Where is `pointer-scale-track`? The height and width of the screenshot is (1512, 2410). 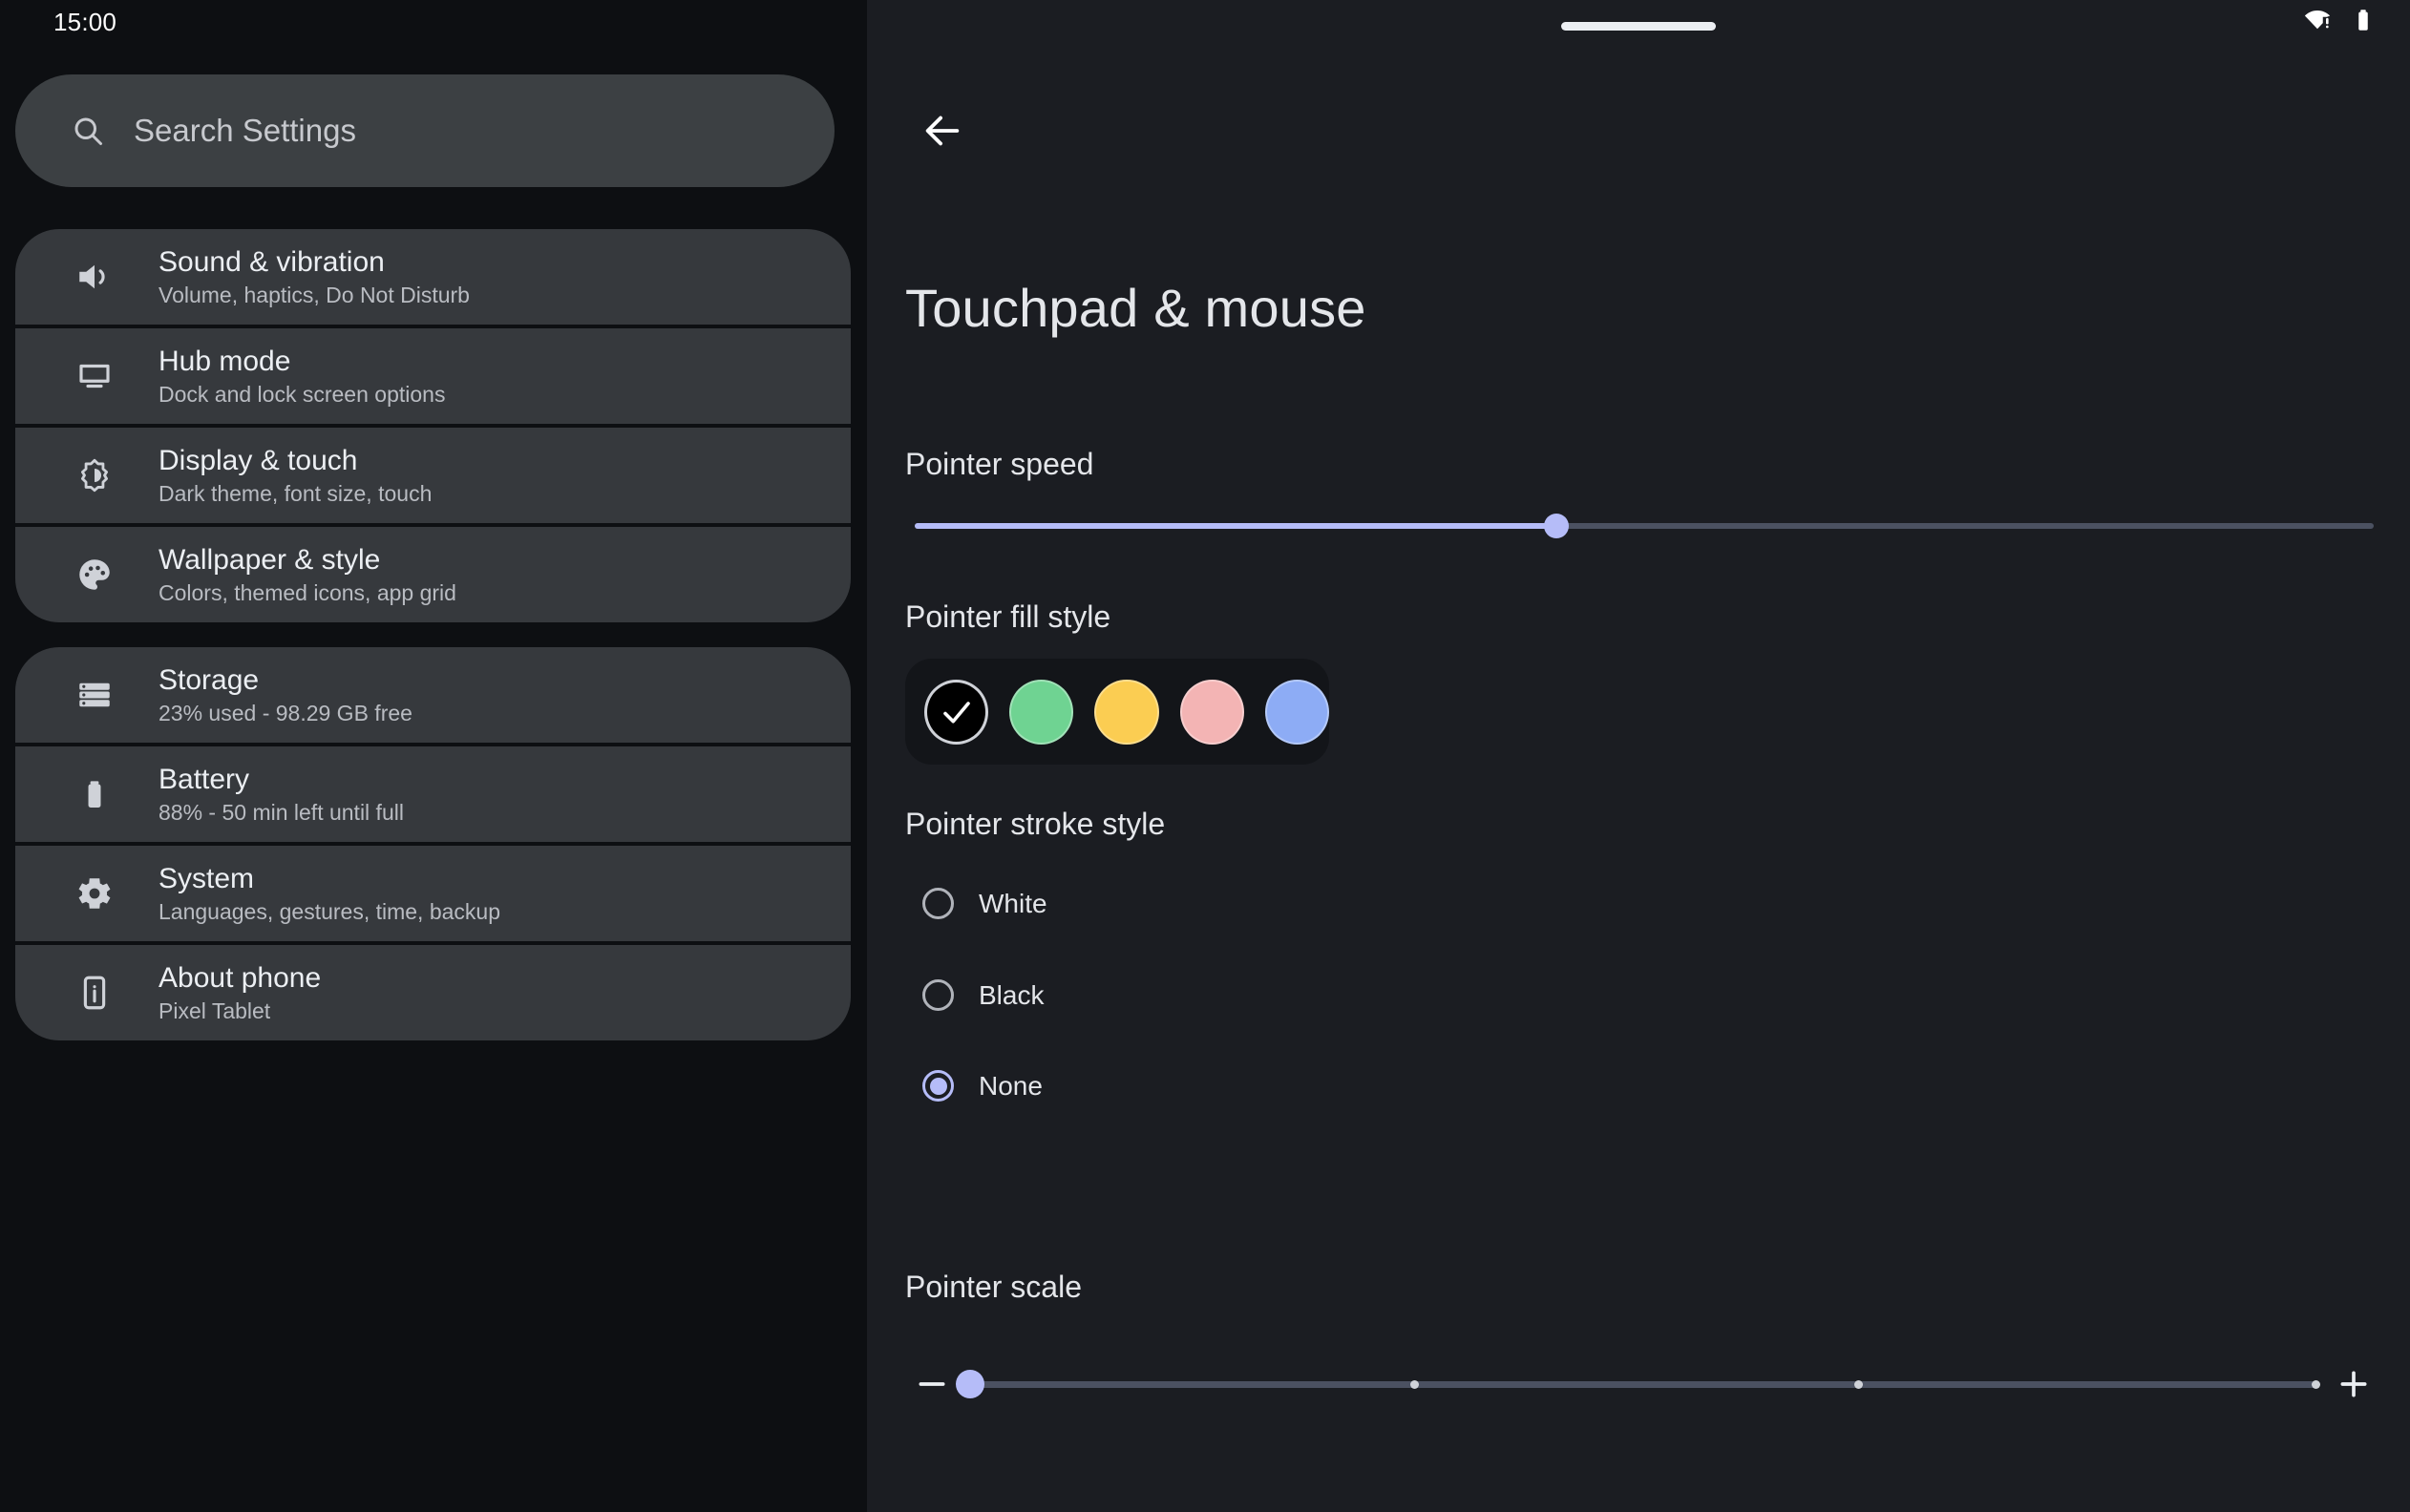
pointer-scale-track is located at coordinates (1642, 1385).